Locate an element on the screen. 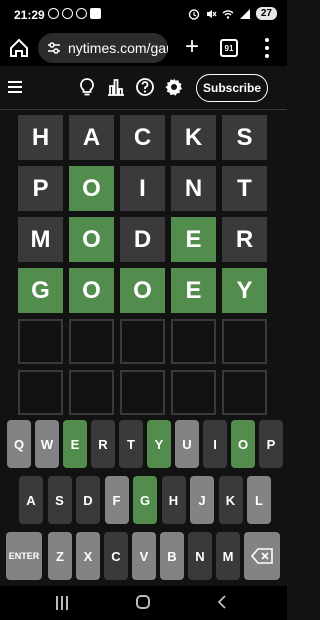 This screenshot has width=320, height=620. key-s: S is located at coordinates (59, 500).